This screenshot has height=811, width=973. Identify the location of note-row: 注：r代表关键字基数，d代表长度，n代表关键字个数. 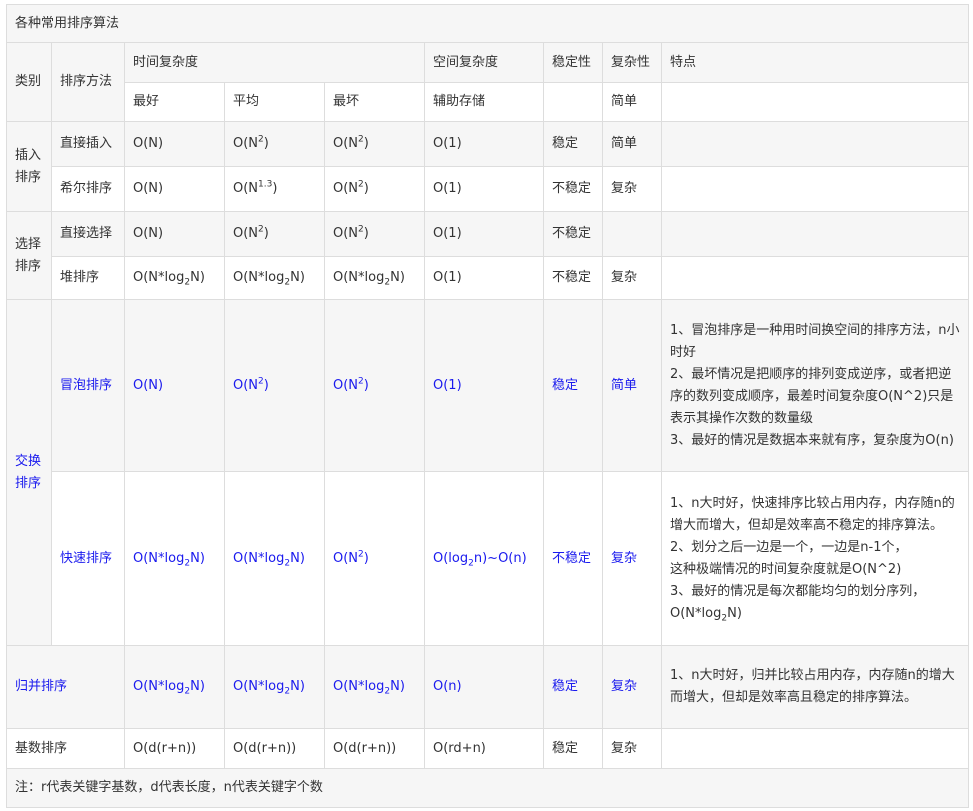
(487, 788).